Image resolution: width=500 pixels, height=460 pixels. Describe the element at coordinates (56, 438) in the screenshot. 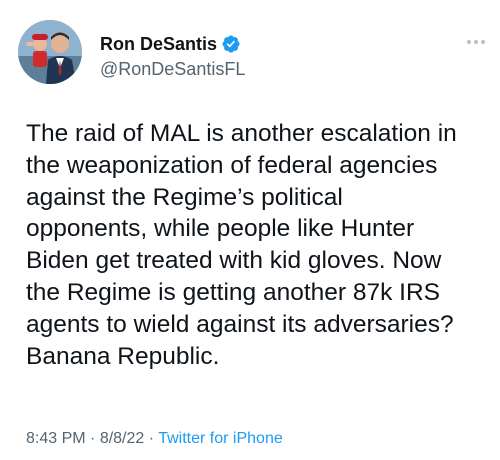

I see `tweet-time: 8:43 PM` at that location.